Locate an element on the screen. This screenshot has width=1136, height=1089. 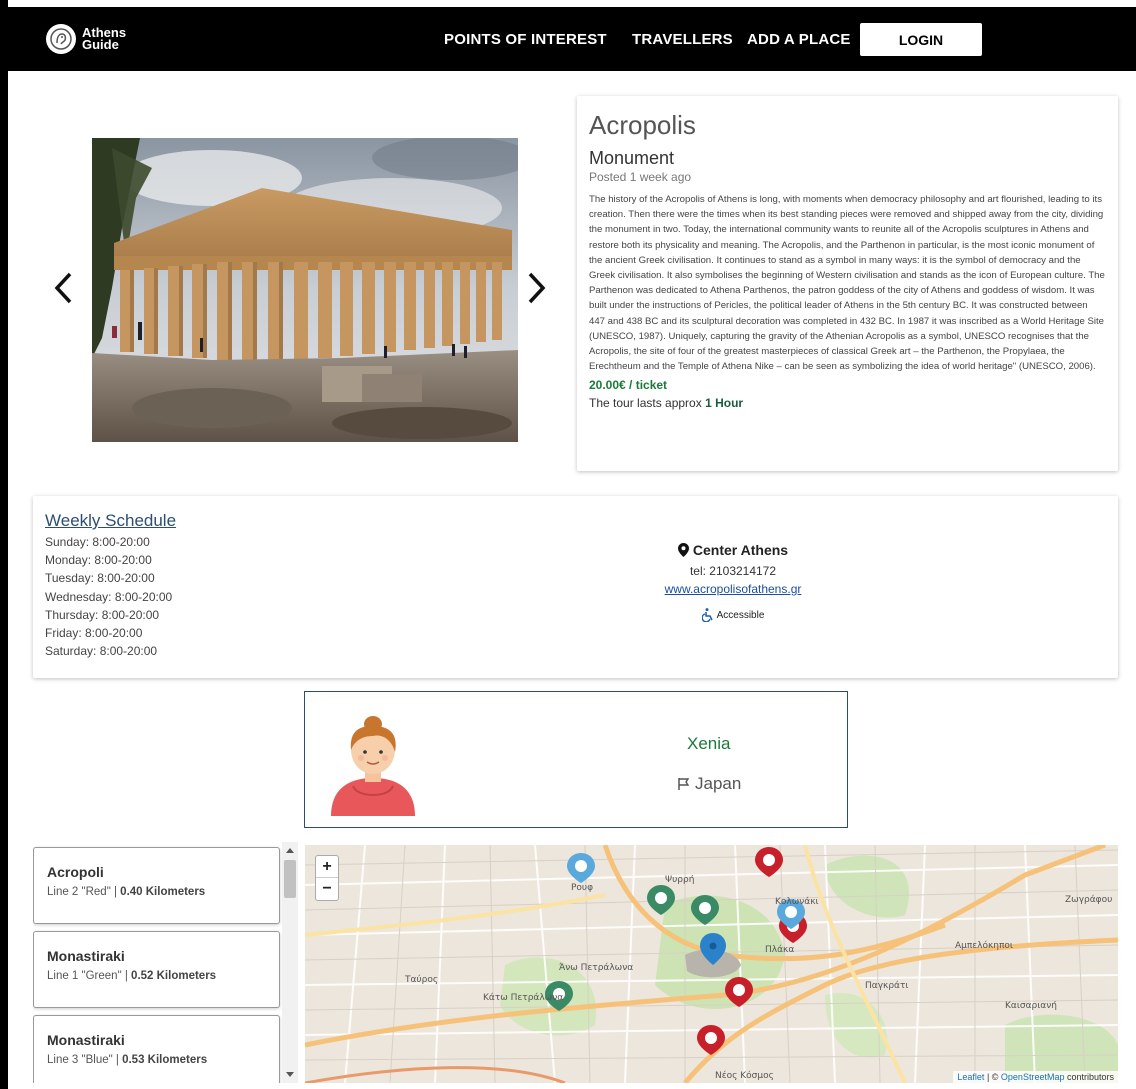
scroll-thumb is located at coordinates (290, 879).